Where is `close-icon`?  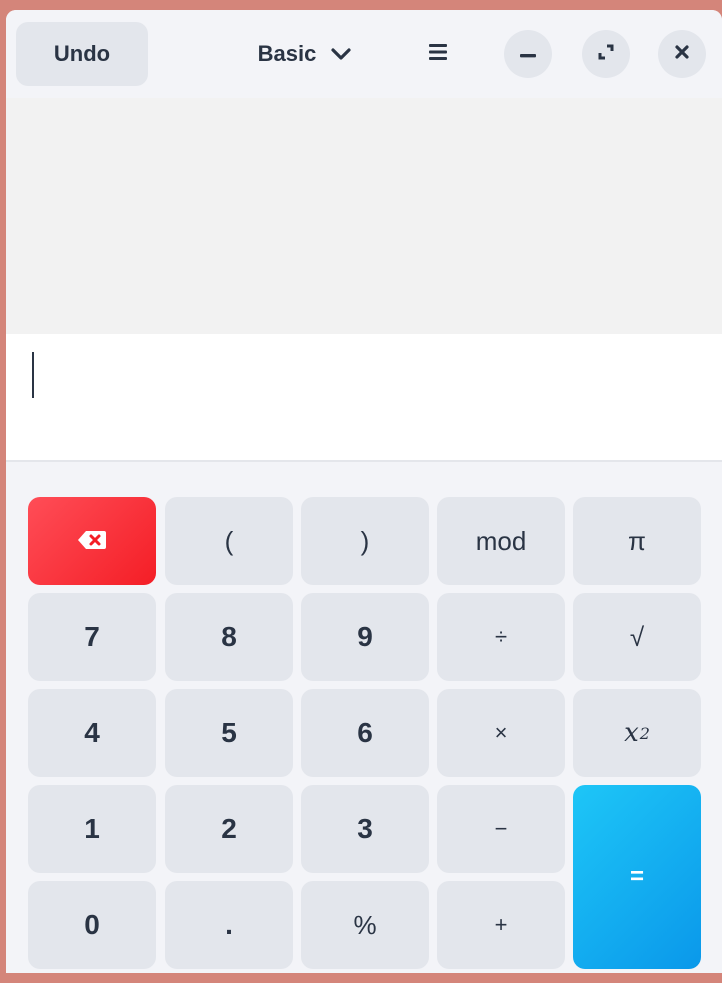
close-icon is located at coordinates (682, 54).